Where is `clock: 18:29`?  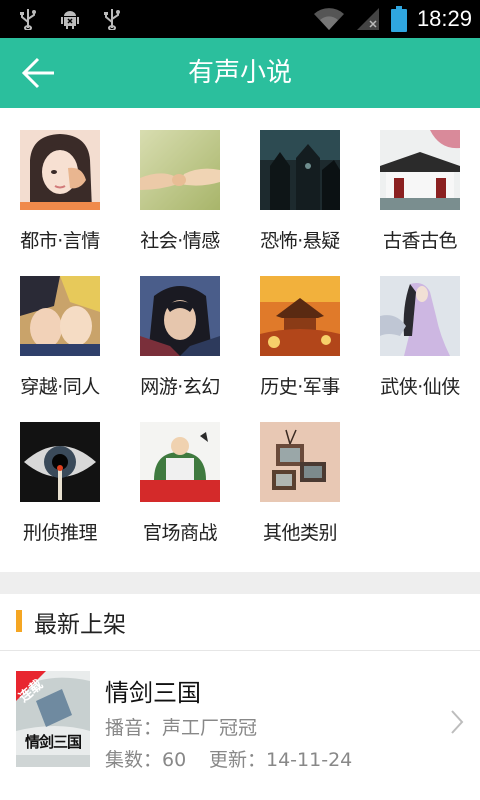 clock: 18:29 is located at coordinates (444, 18).